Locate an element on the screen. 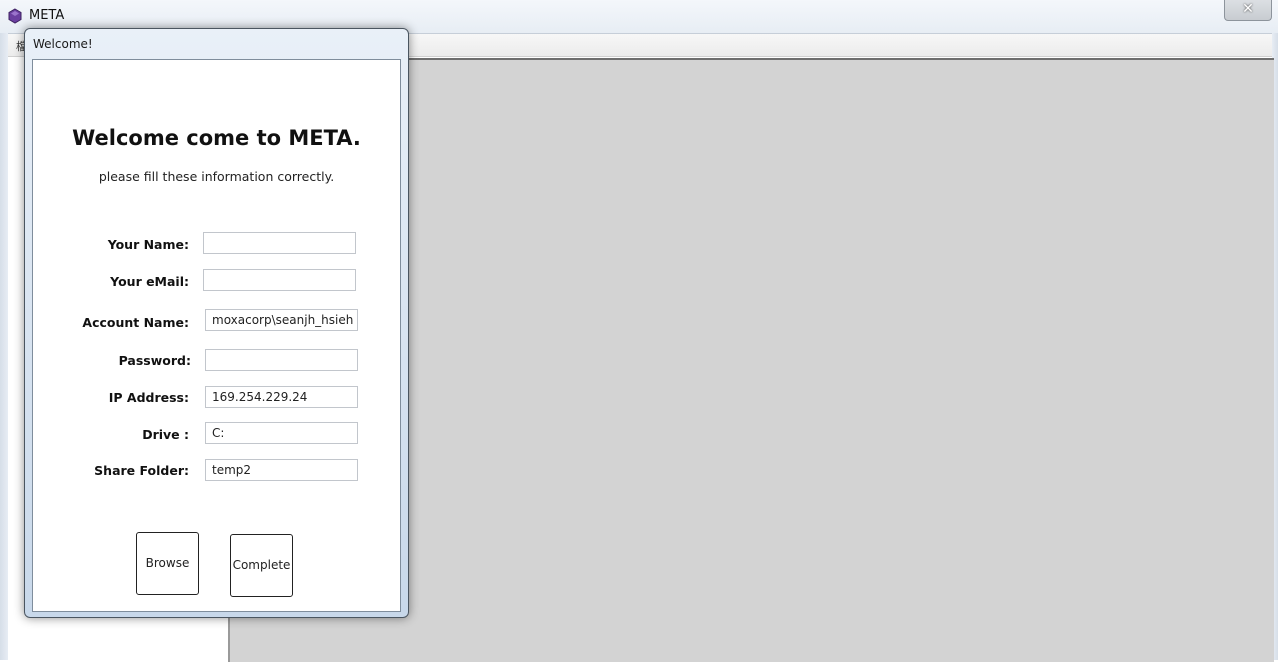  account-name-label: Account Name: is located at coordinates (135, 322).